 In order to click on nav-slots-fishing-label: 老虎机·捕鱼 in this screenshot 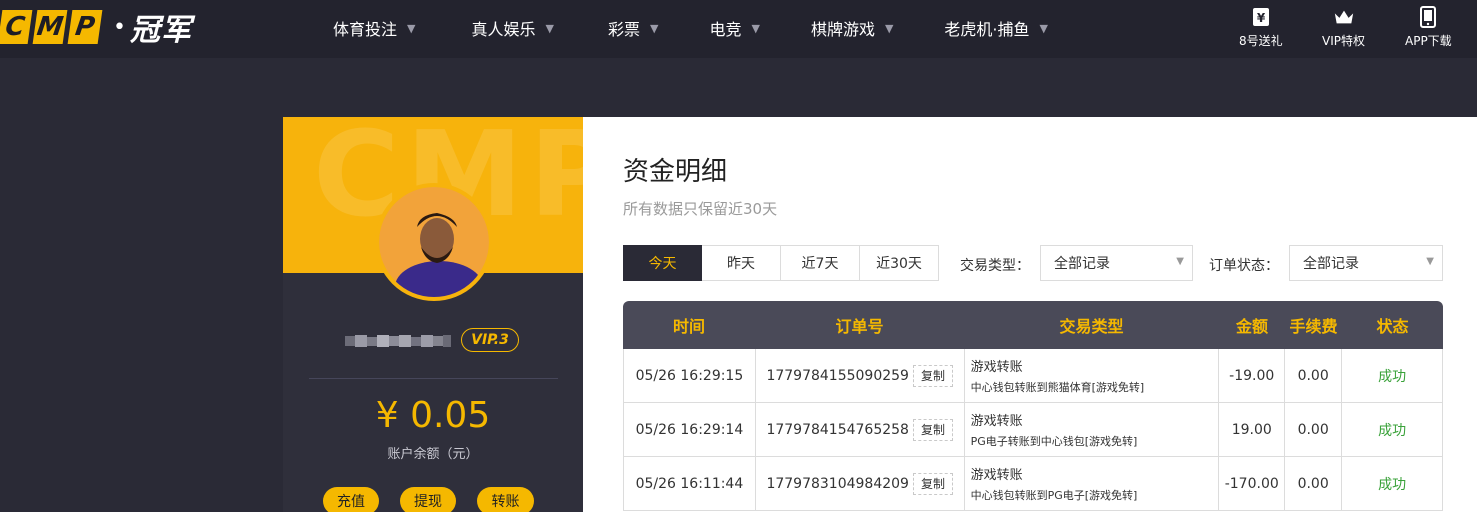, I will do `click(987, 29)`.